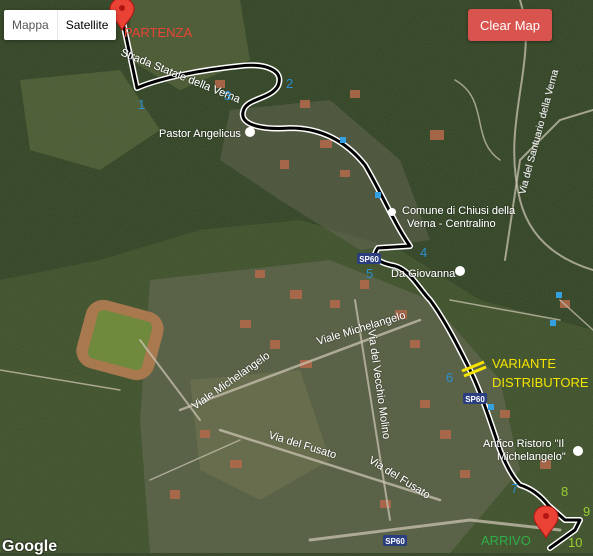 Image resolution: width=593 pixels, height=556 pixels. Describe the element at coordinates (392, 212) in the screenshot. I see `pin-icon` at that location.